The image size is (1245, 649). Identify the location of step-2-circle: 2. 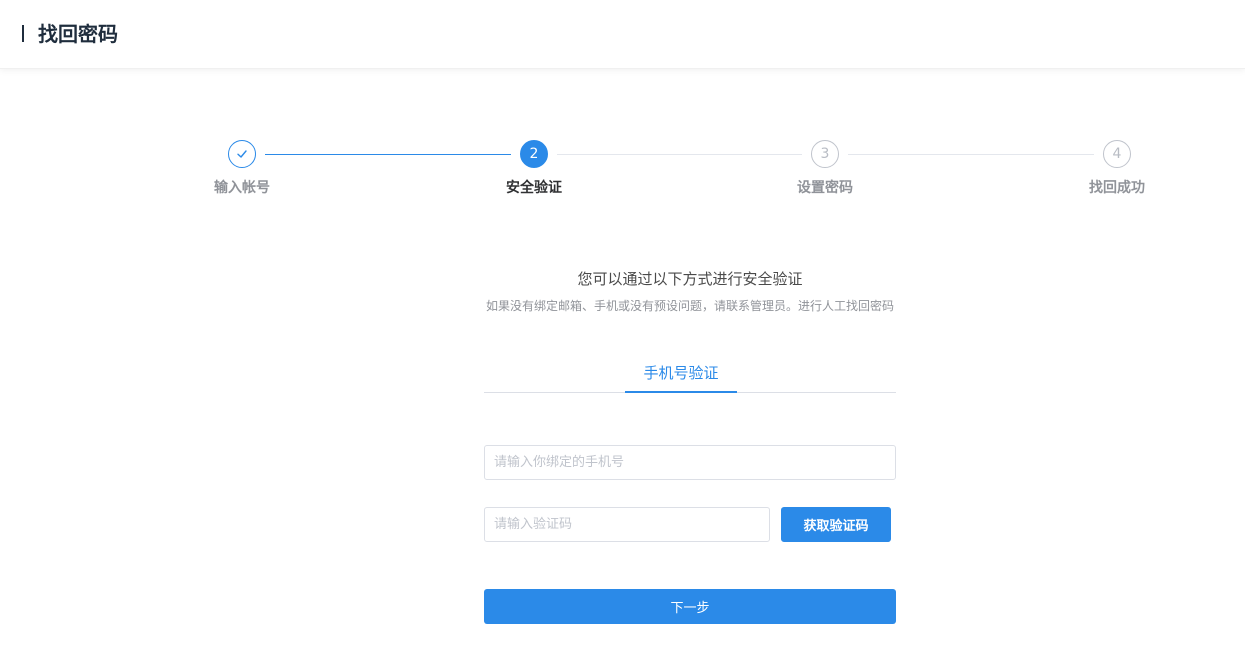
(534, 154).